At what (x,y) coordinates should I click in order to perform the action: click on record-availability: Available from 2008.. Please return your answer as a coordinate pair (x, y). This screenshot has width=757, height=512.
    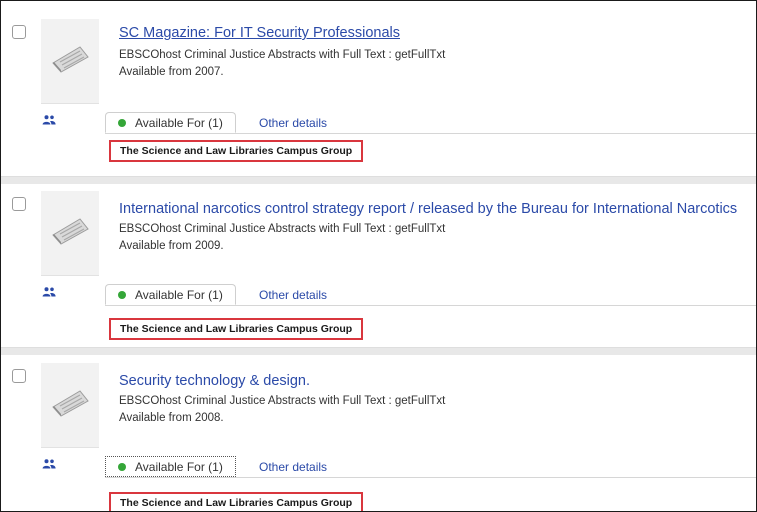
    Looking at the image, I should click on (171, 418).